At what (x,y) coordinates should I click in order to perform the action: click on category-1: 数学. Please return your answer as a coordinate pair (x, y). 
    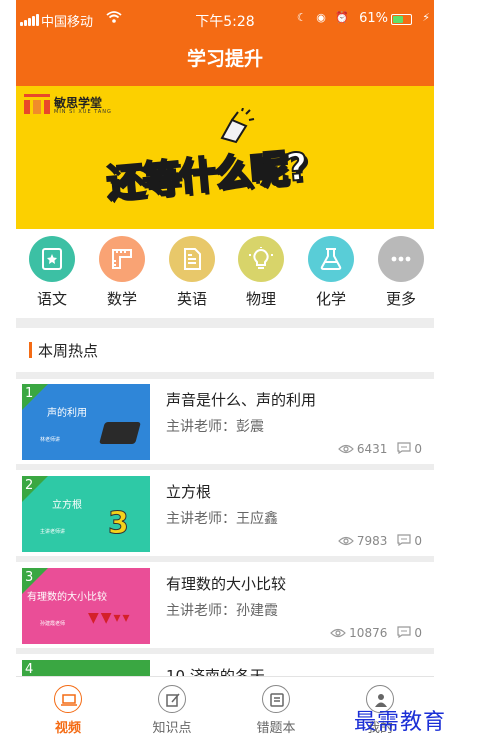
    Looking at the image, I should click on (122, 272).